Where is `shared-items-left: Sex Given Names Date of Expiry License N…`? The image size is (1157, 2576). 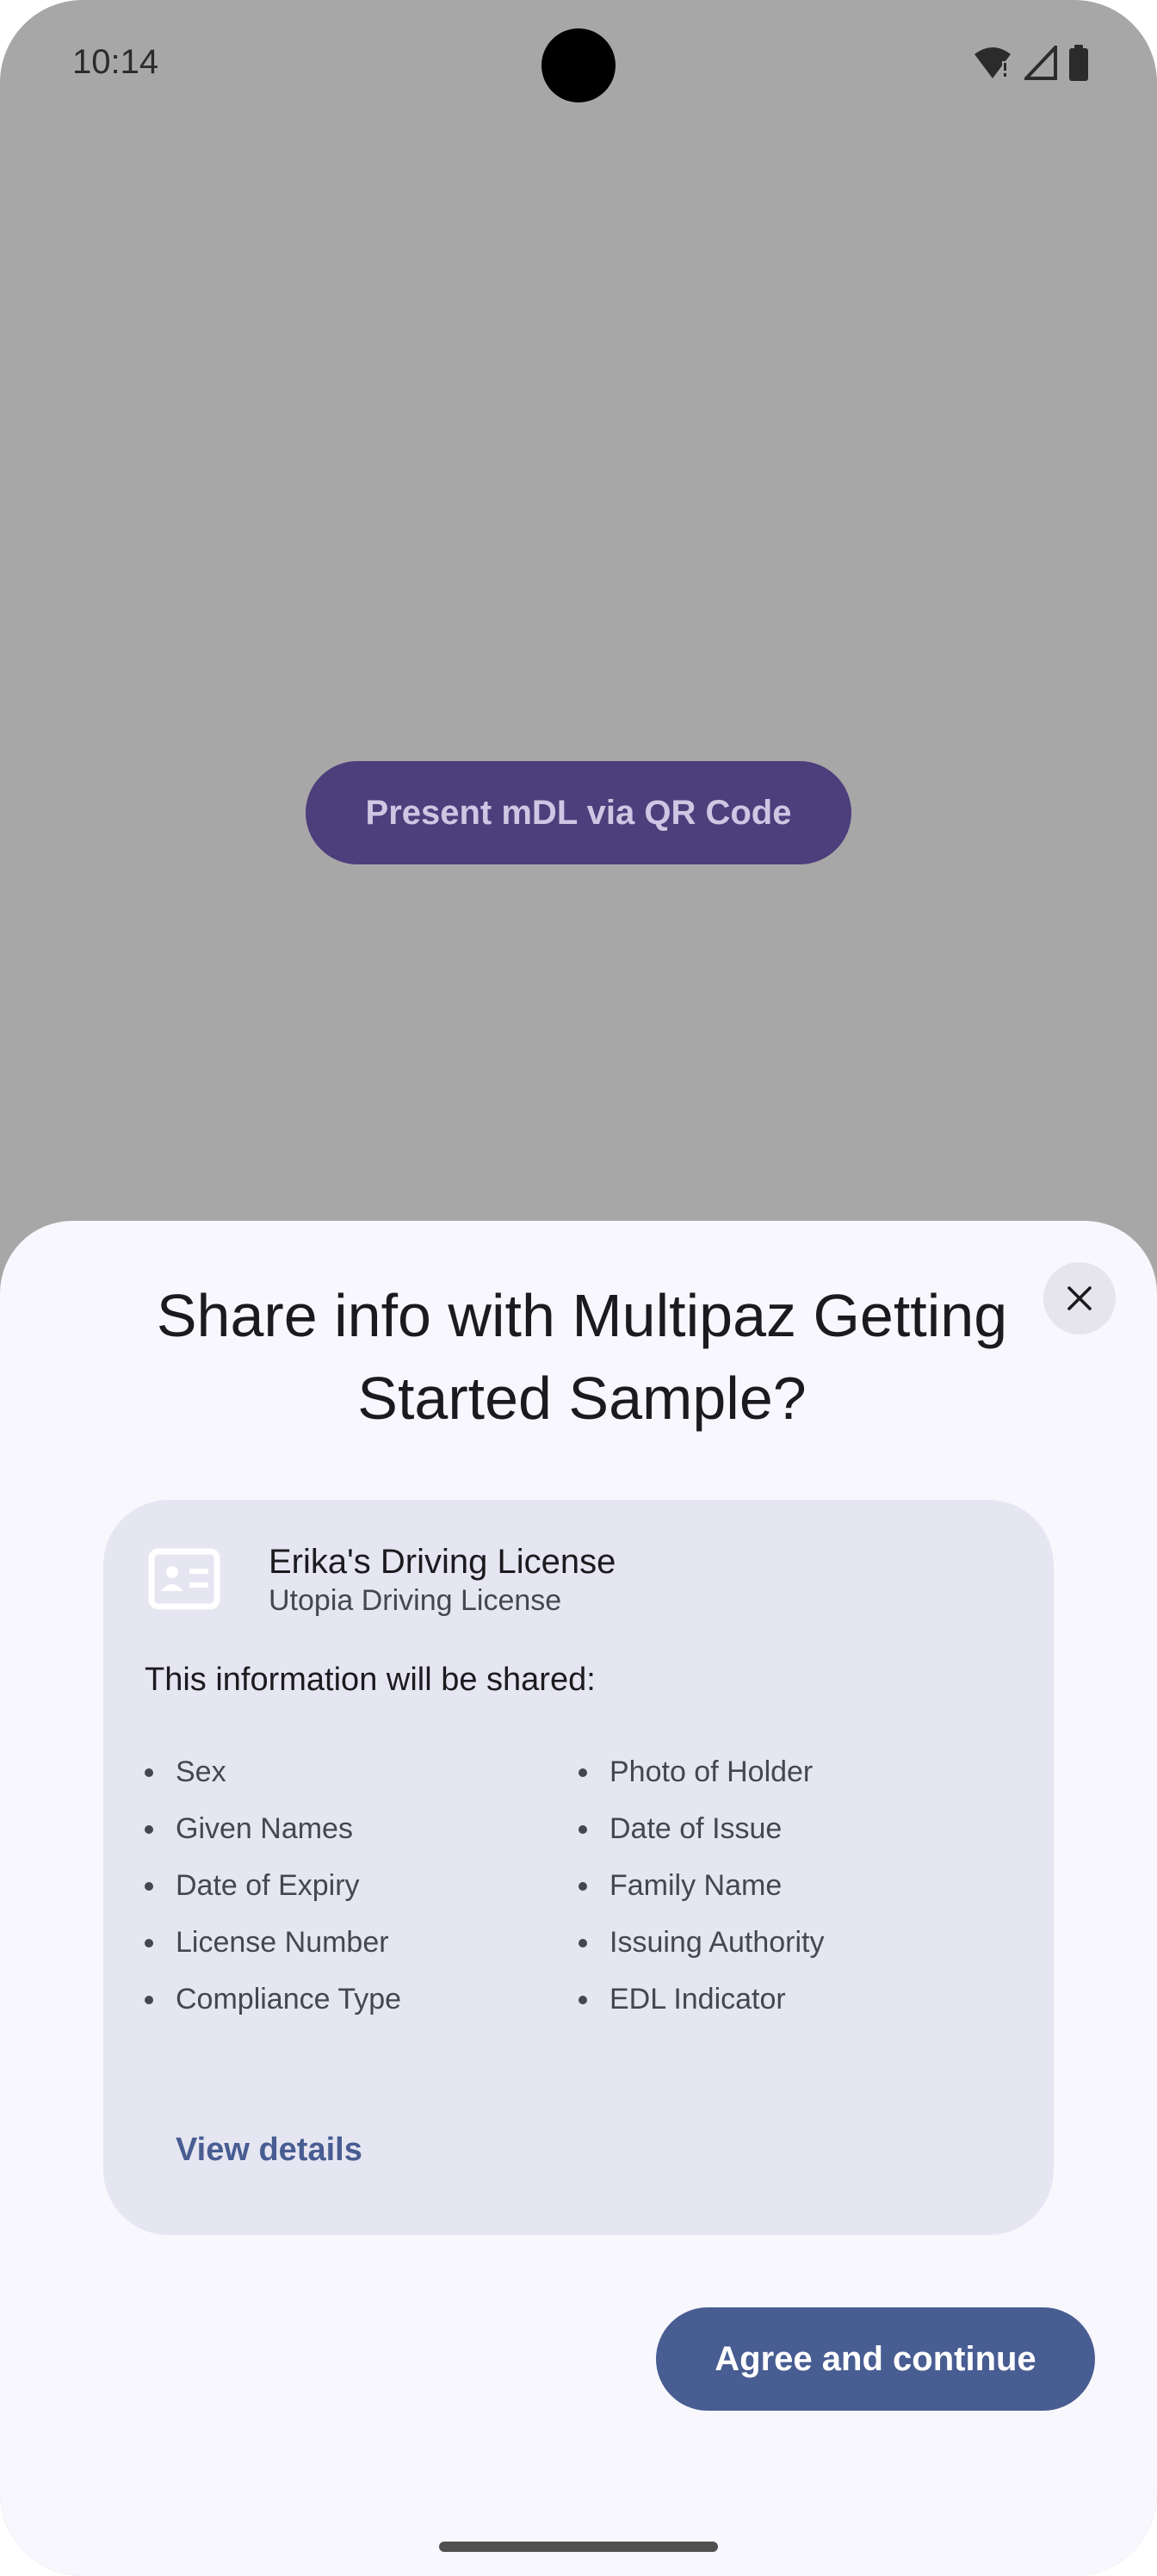 shared-items-left: Sex Given Names Date of Expiry License N… is located at coordinates (273, 1894).